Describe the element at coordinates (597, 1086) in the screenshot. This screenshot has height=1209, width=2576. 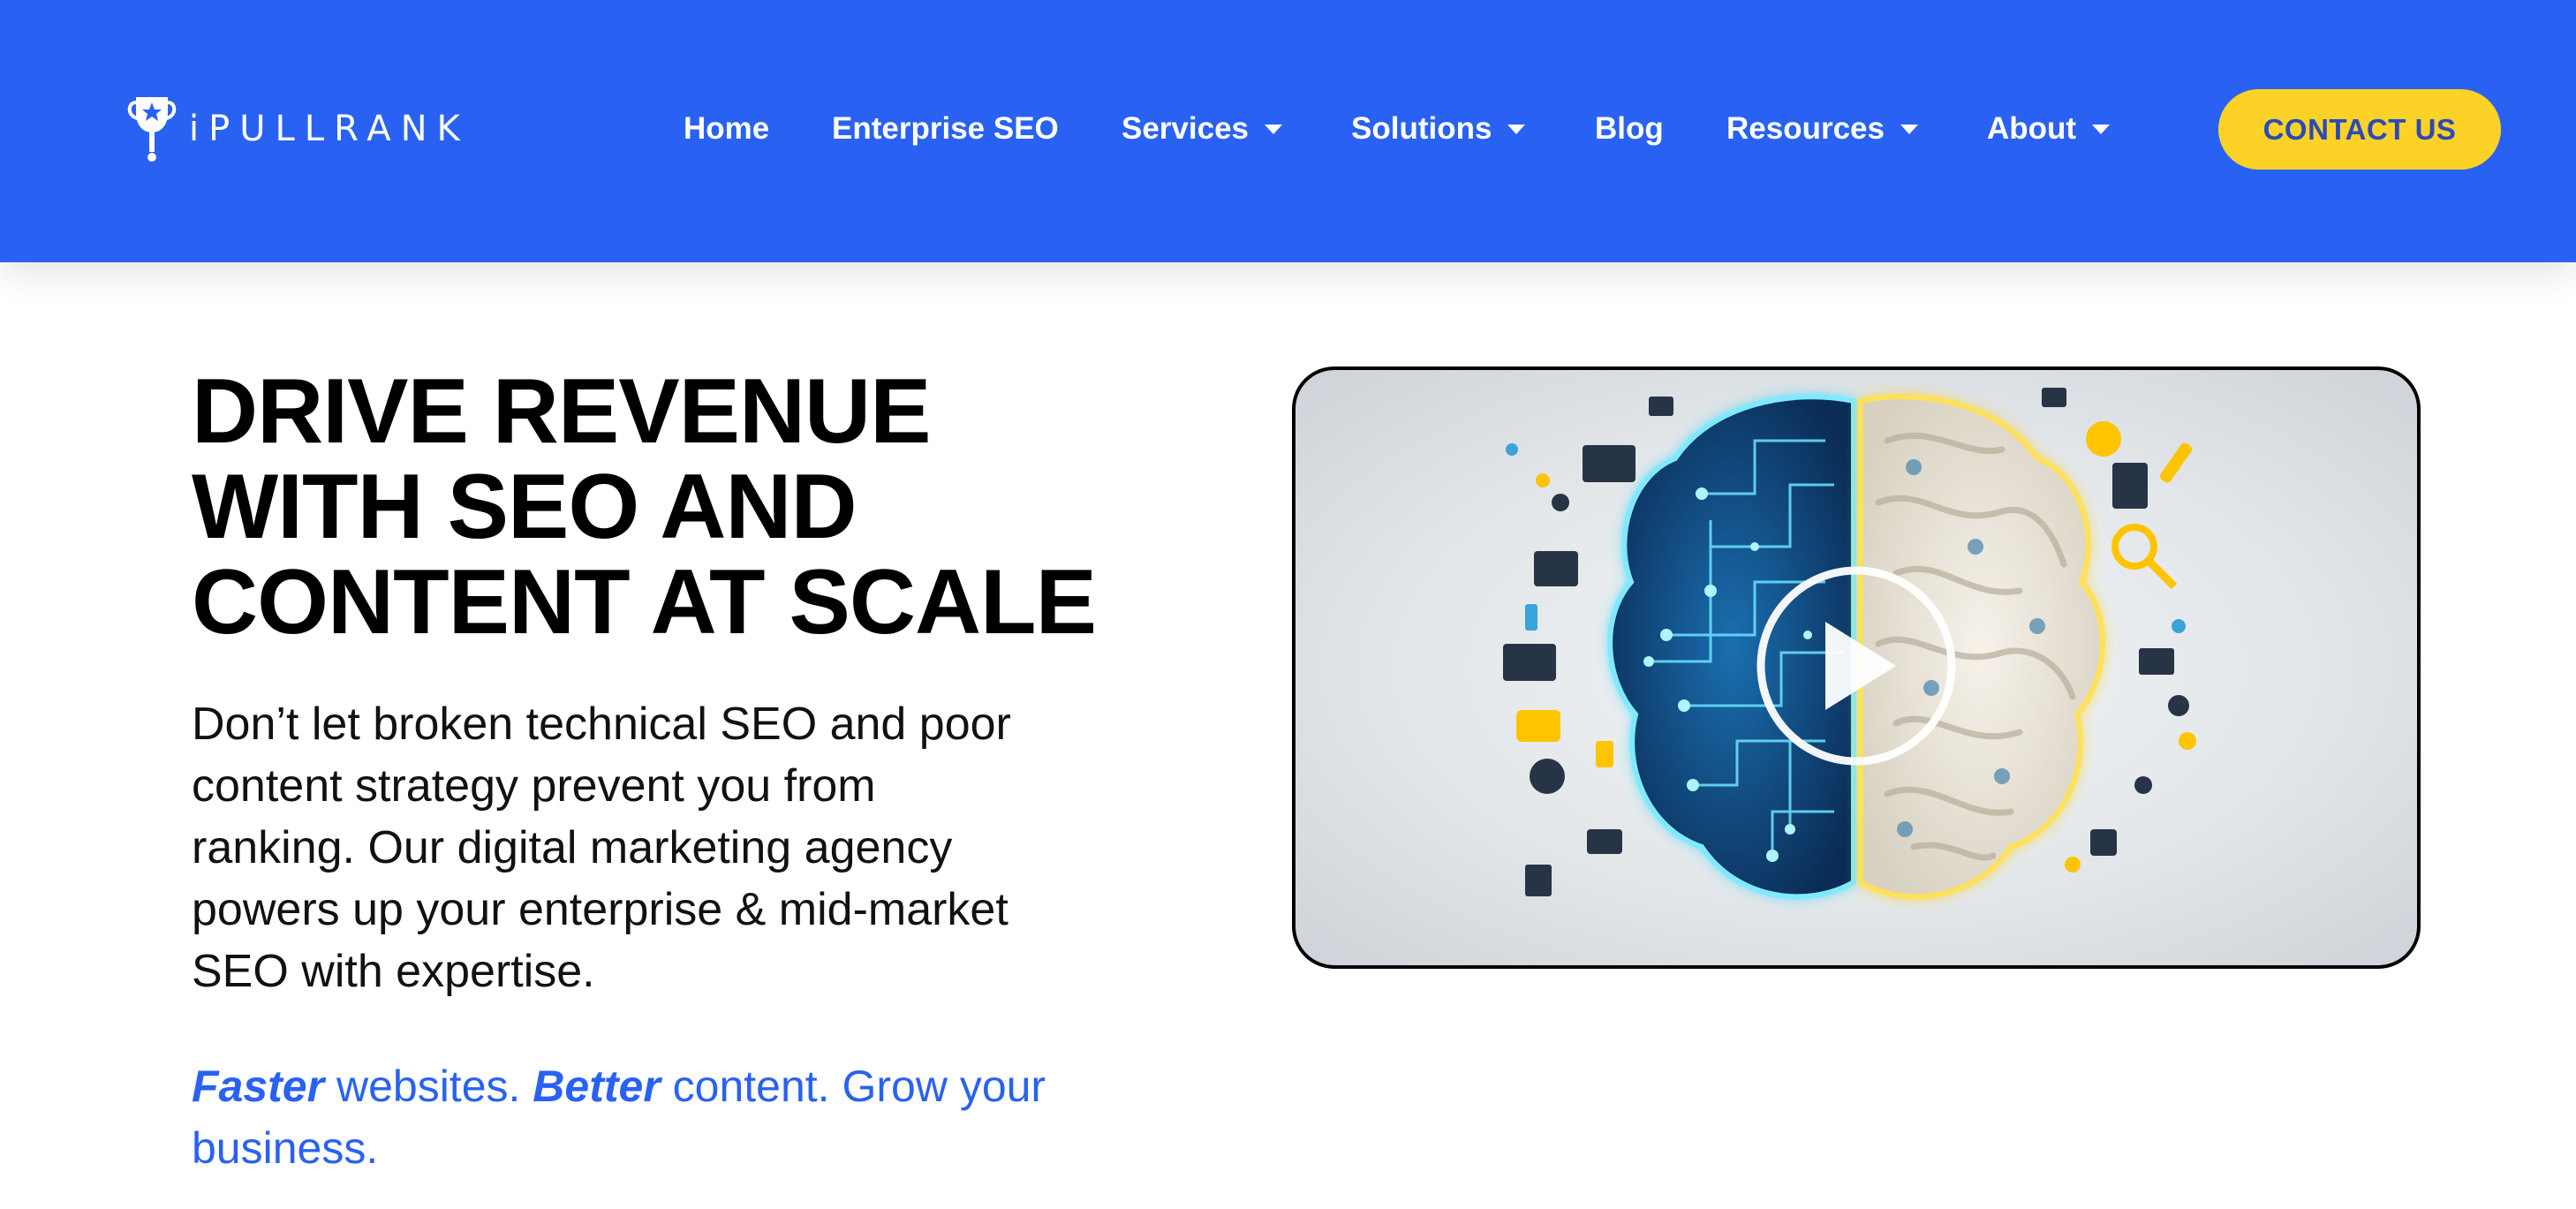
I see `tagline-emphasis-better: Better` at that location.